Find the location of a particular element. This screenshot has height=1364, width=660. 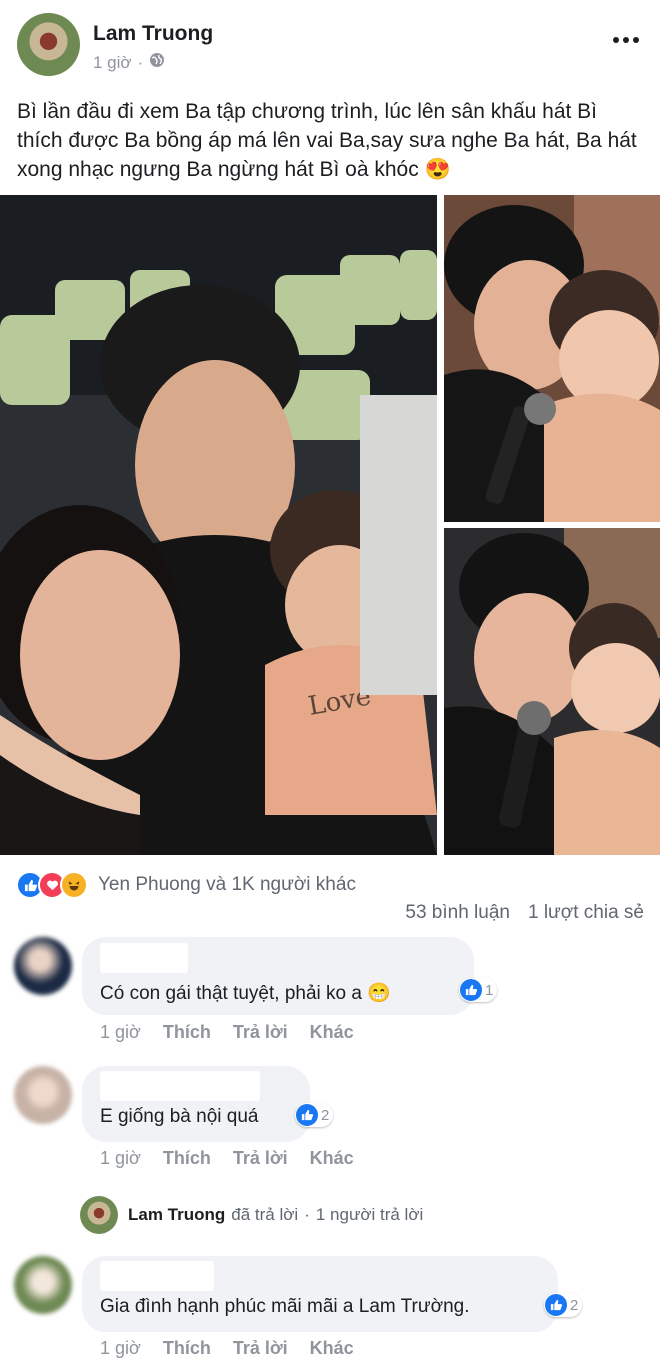

post-meta: 1 giờ · is located at coordinates (129, 62).